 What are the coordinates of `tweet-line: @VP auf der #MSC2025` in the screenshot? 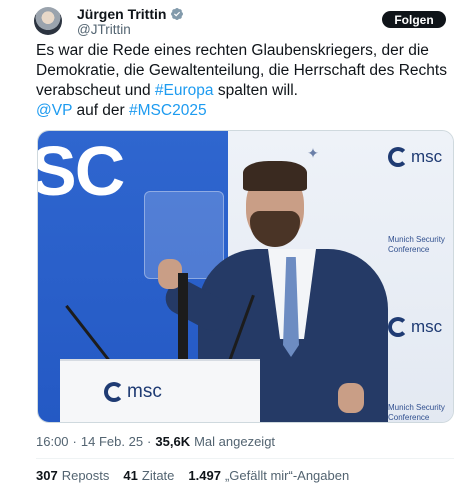 It's located at (241, 111).